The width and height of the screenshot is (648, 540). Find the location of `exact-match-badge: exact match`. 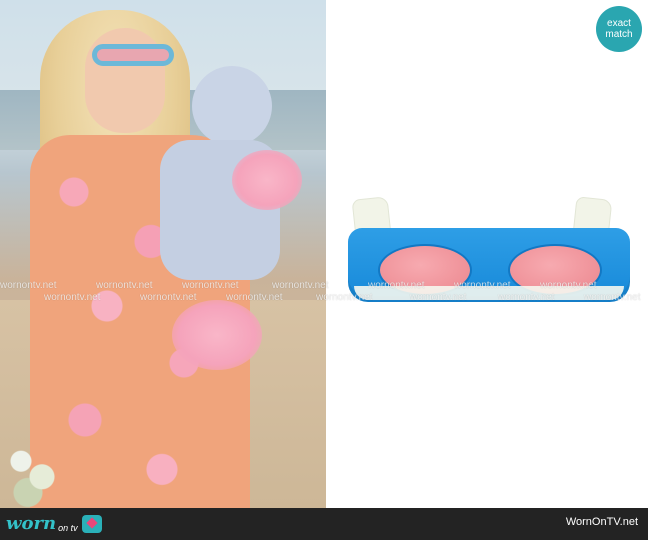

exact-match-badge: exact match is located at coordinates (619, 29).